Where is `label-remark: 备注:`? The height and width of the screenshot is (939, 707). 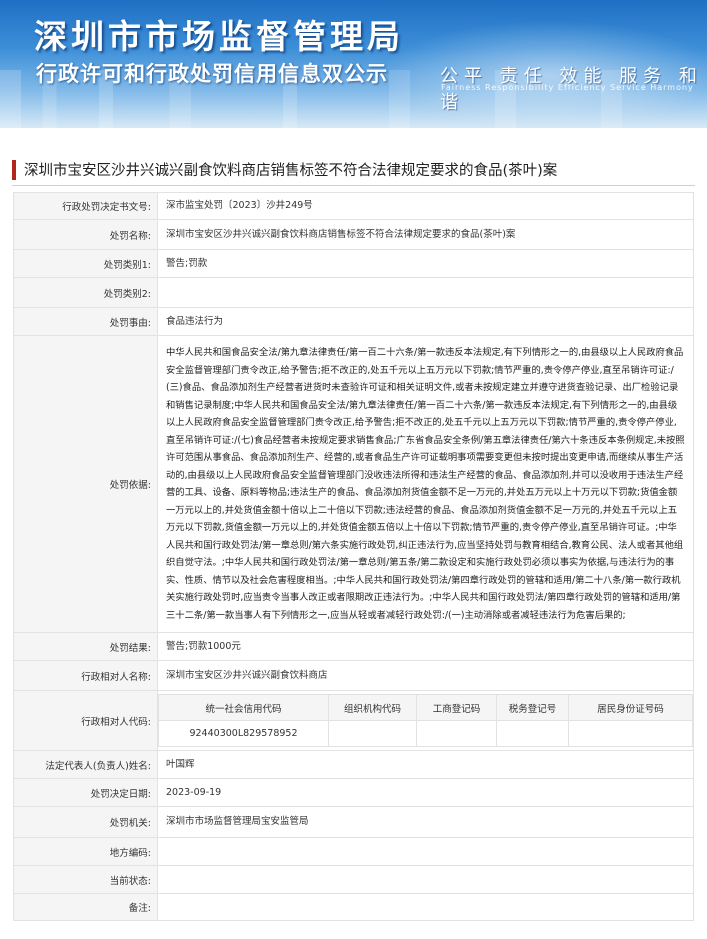 label-remark: 备注: is located at coordinates (85, 907).